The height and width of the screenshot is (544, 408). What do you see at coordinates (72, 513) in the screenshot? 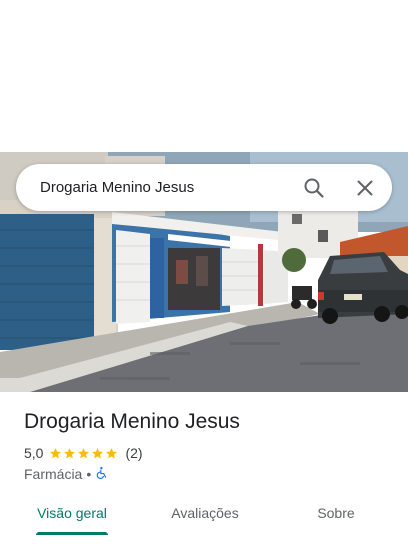
I see `tab-overview: Visão geral` at bounding box center [72, 513].